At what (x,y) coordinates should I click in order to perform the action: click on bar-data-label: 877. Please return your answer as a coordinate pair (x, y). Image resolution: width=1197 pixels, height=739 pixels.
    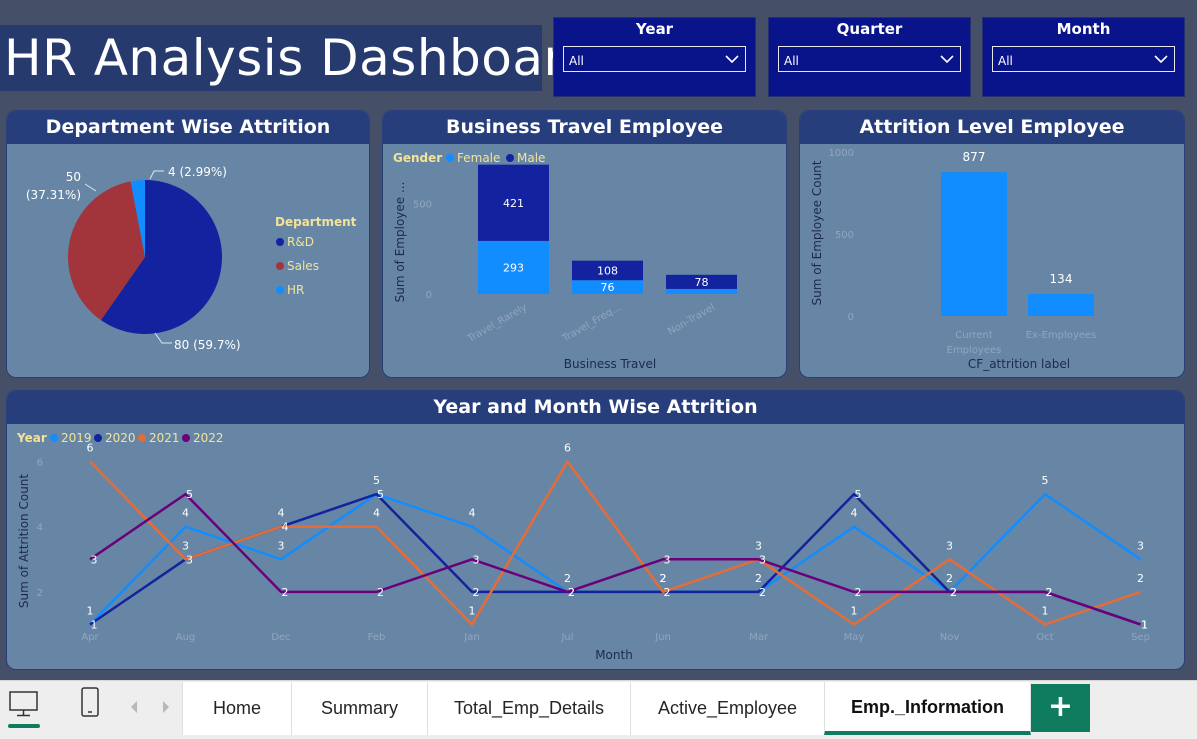
    Looking at the image, I should click on (974, 157).